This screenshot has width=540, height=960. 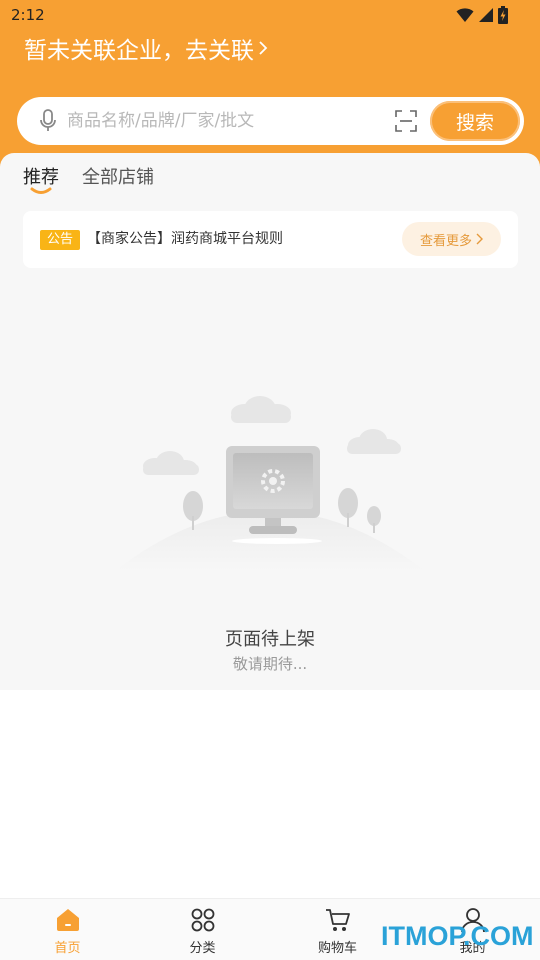 I want to click on scan-icon, so click(x=406, y=121).